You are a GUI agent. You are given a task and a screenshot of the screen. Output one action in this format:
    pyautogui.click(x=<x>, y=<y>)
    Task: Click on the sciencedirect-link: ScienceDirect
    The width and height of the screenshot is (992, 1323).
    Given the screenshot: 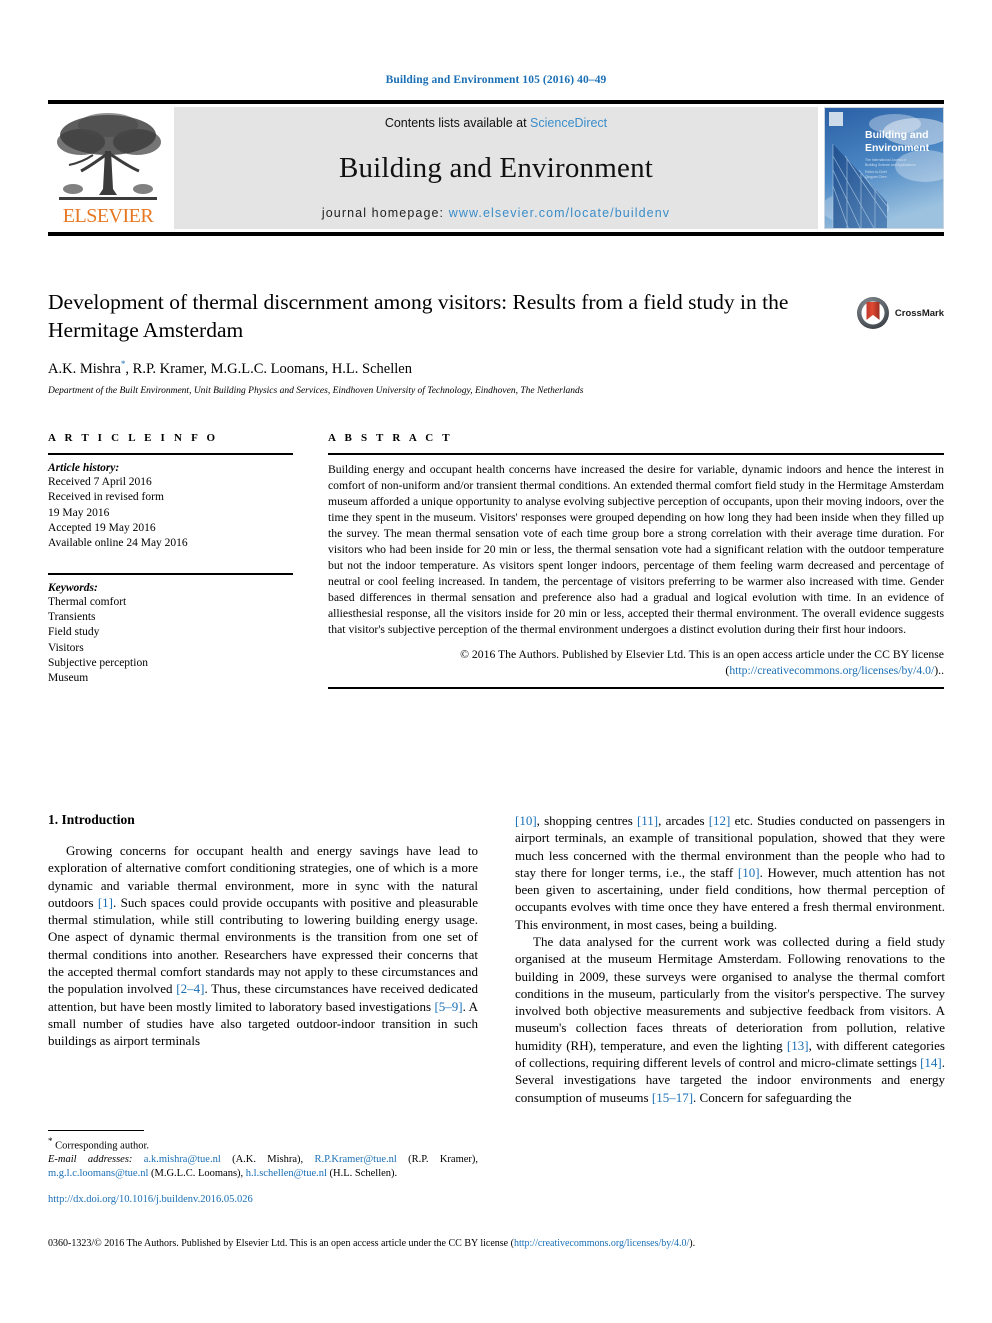 What is the action you would take?
    pyautogui.click(x=568, y=123)
    